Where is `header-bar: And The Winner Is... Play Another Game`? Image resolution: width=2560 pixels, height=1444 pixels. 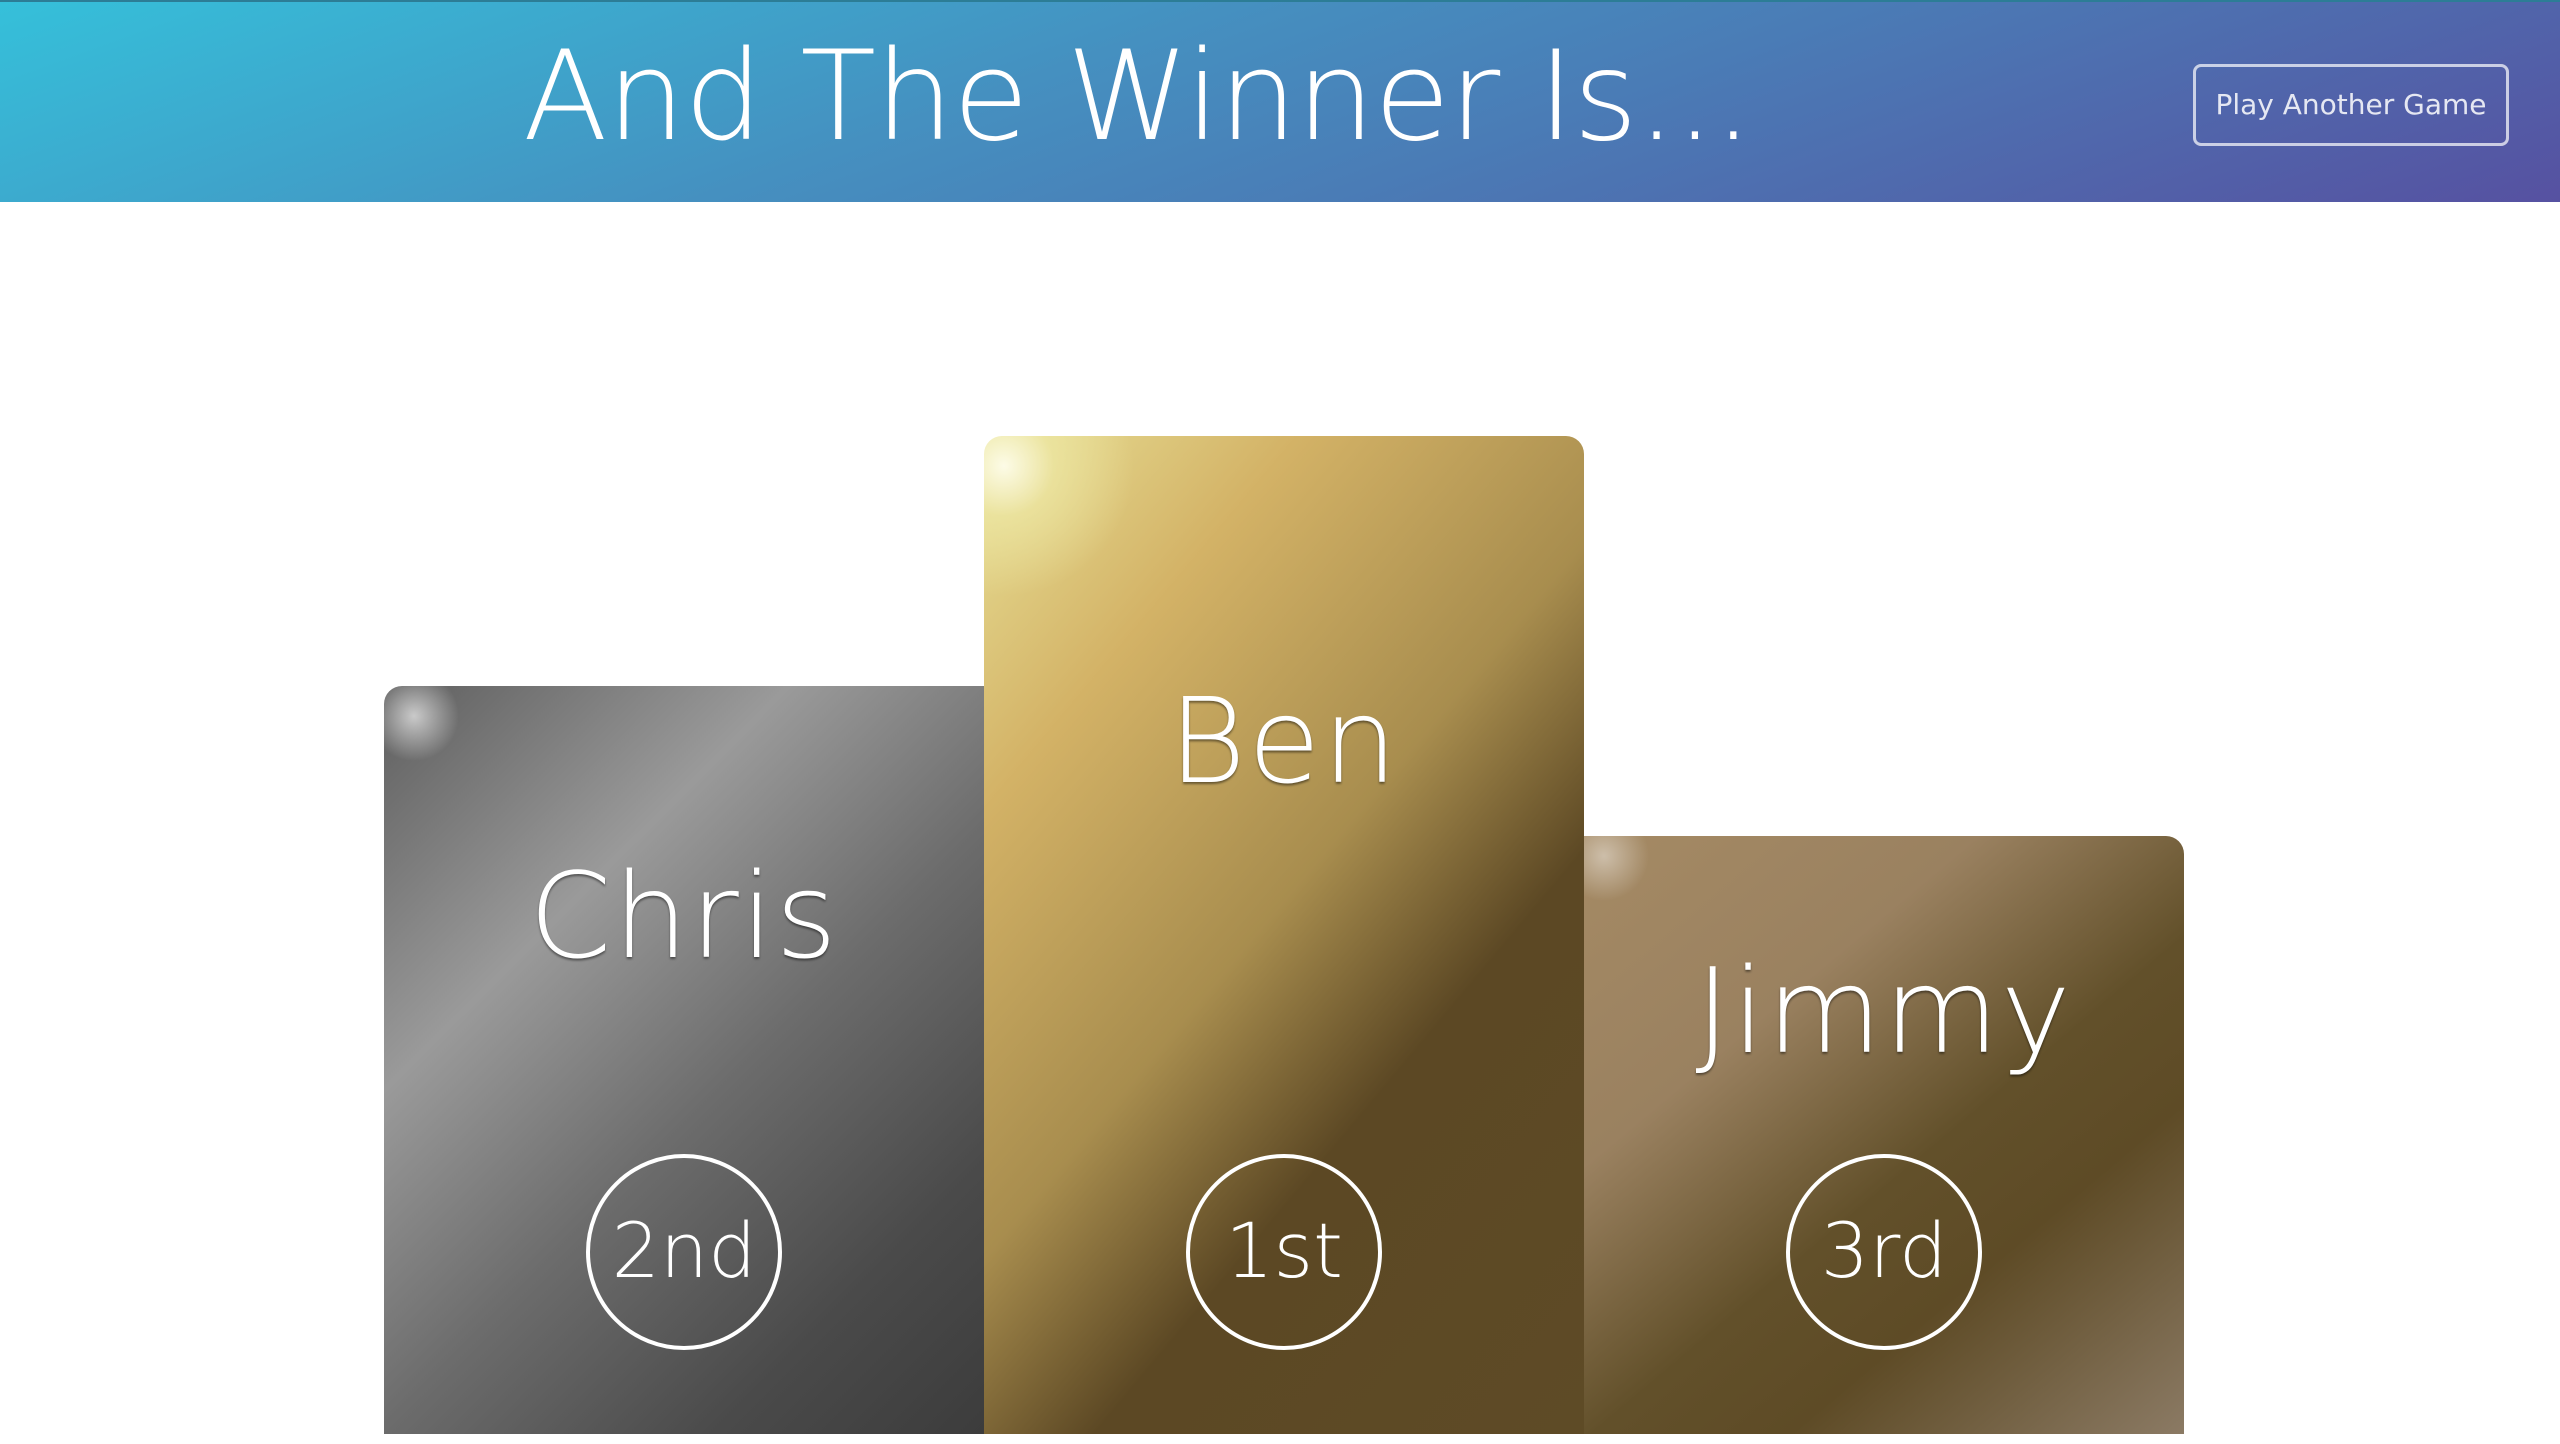 header-bar: And The Winner Is... Play Another Game is located at coordinates (1280, 101).